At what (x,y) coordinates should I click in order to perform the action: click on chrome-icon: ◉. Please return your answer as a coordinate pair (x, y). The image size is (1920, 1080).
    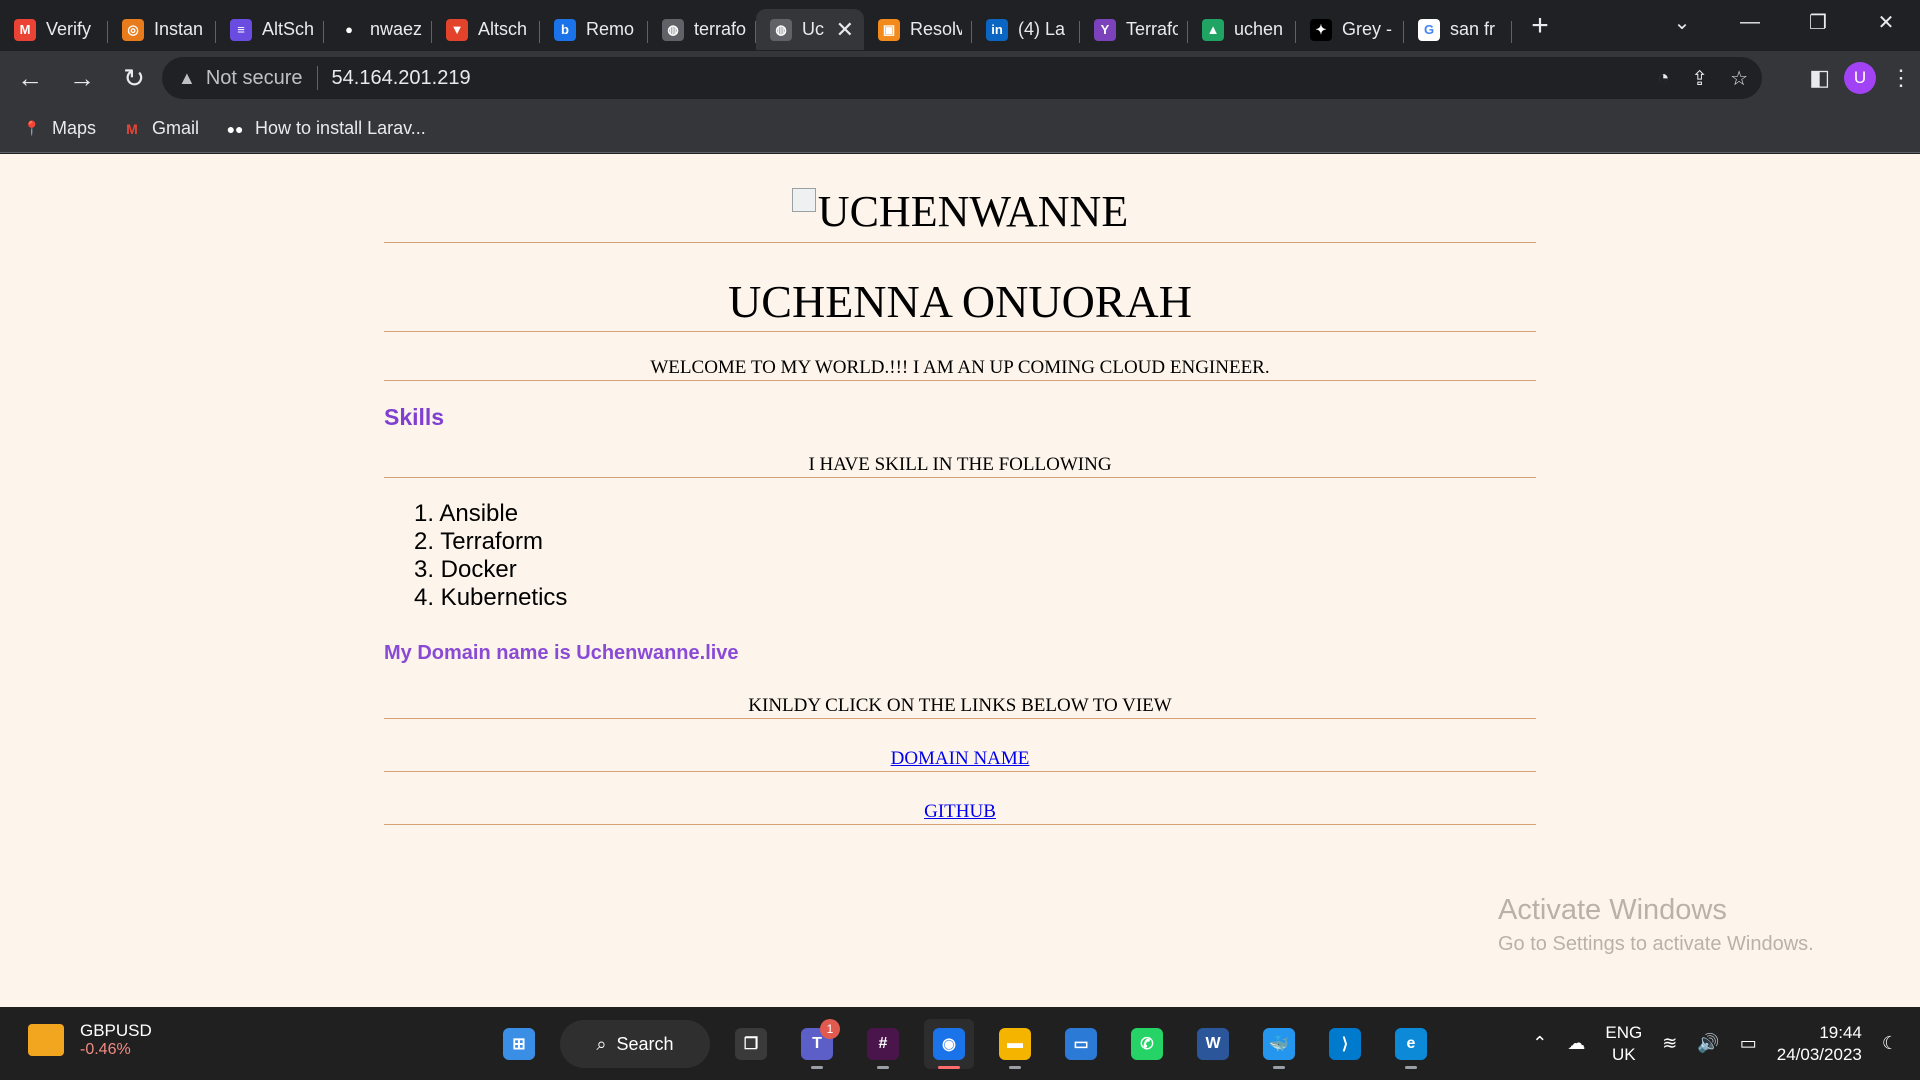
    Looking at the image, I should click on (949, 1044).